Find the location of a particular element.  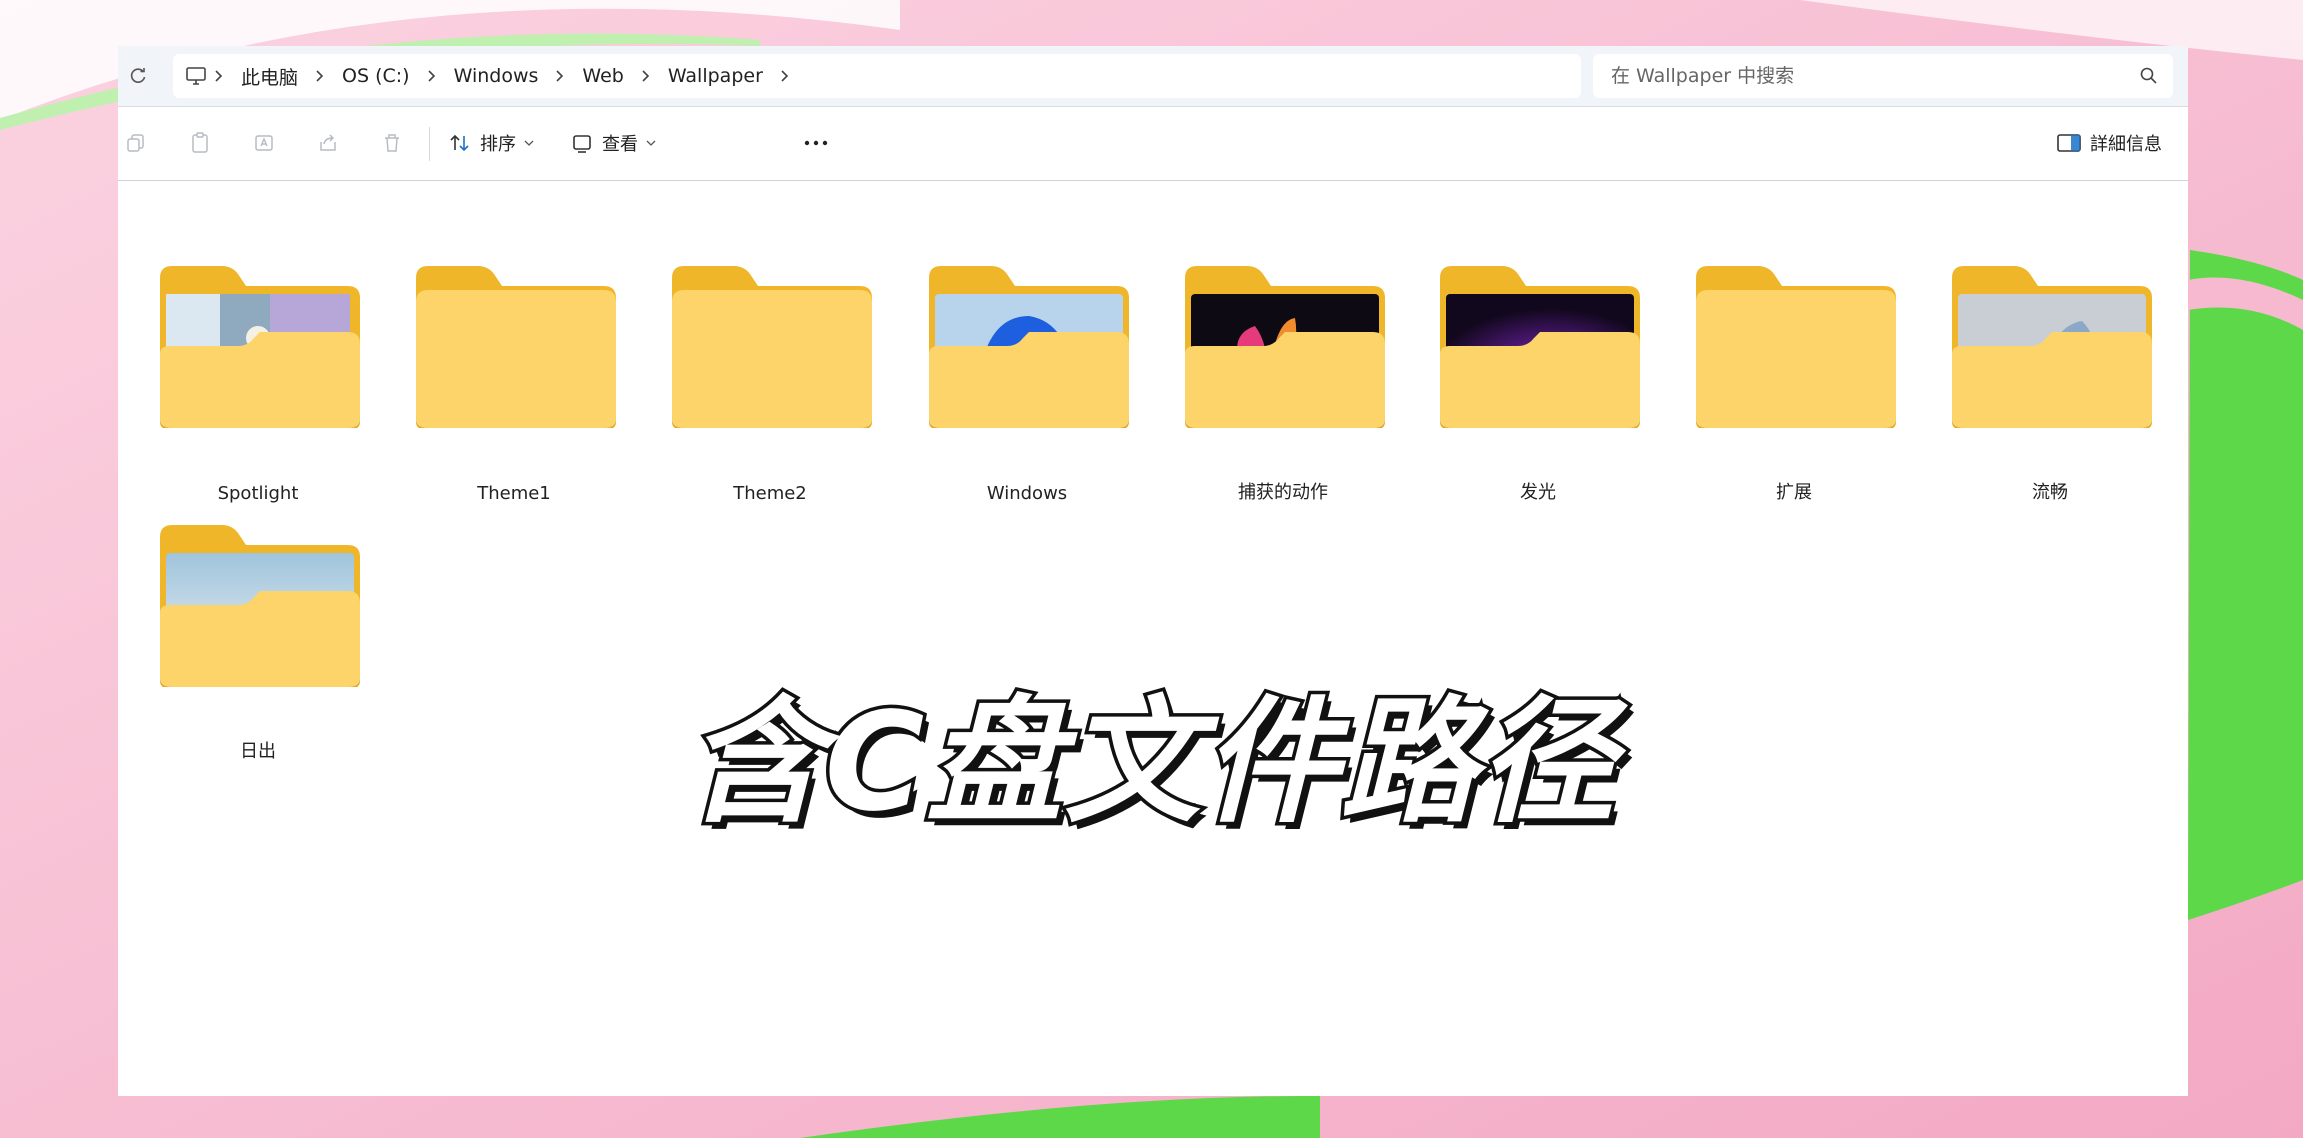

folder-theme2: Theme2 is located at coordinates (770, 391).